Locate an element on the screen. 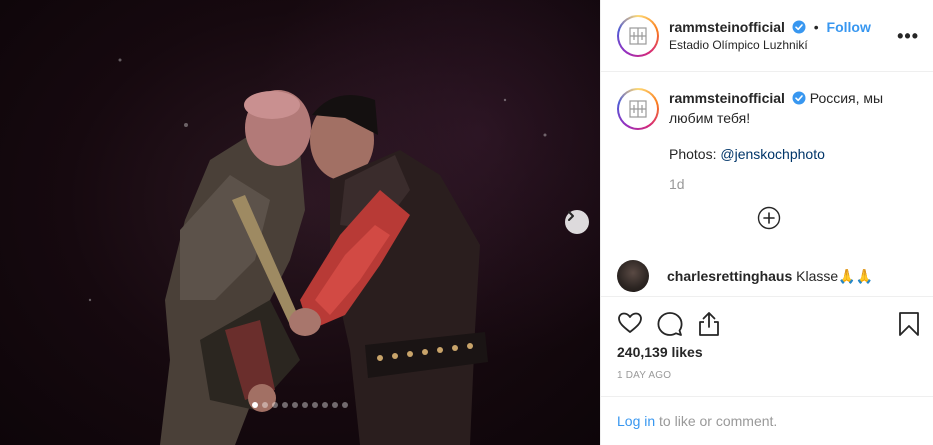  load-more-comments-button is located at coordinates (769, 219).